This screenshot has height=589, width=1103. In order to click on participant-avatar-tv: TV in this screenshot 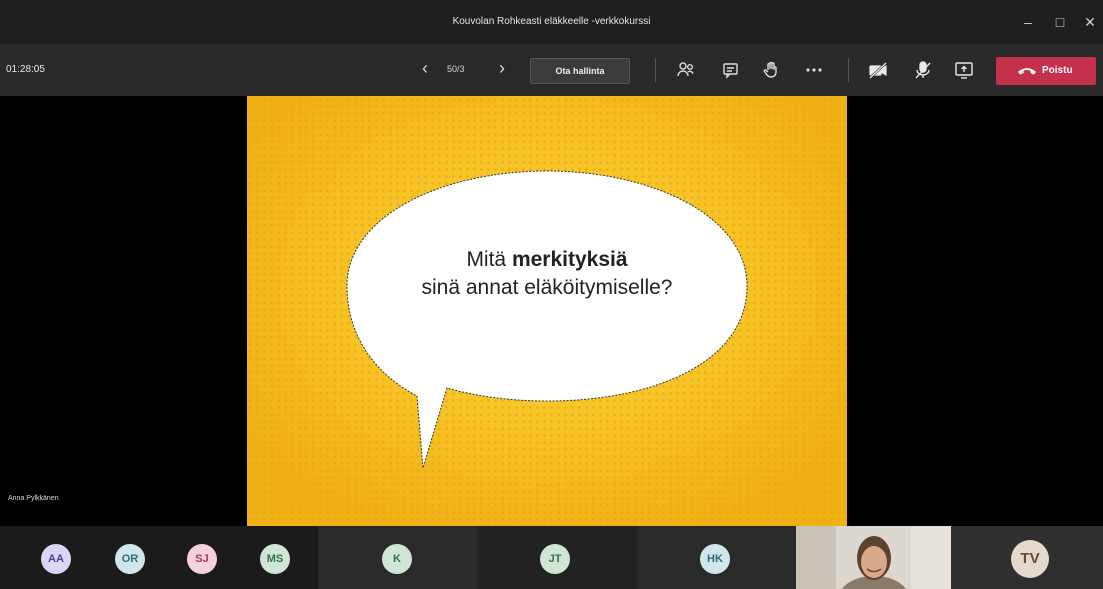, I will do `click(1030, 559)`.